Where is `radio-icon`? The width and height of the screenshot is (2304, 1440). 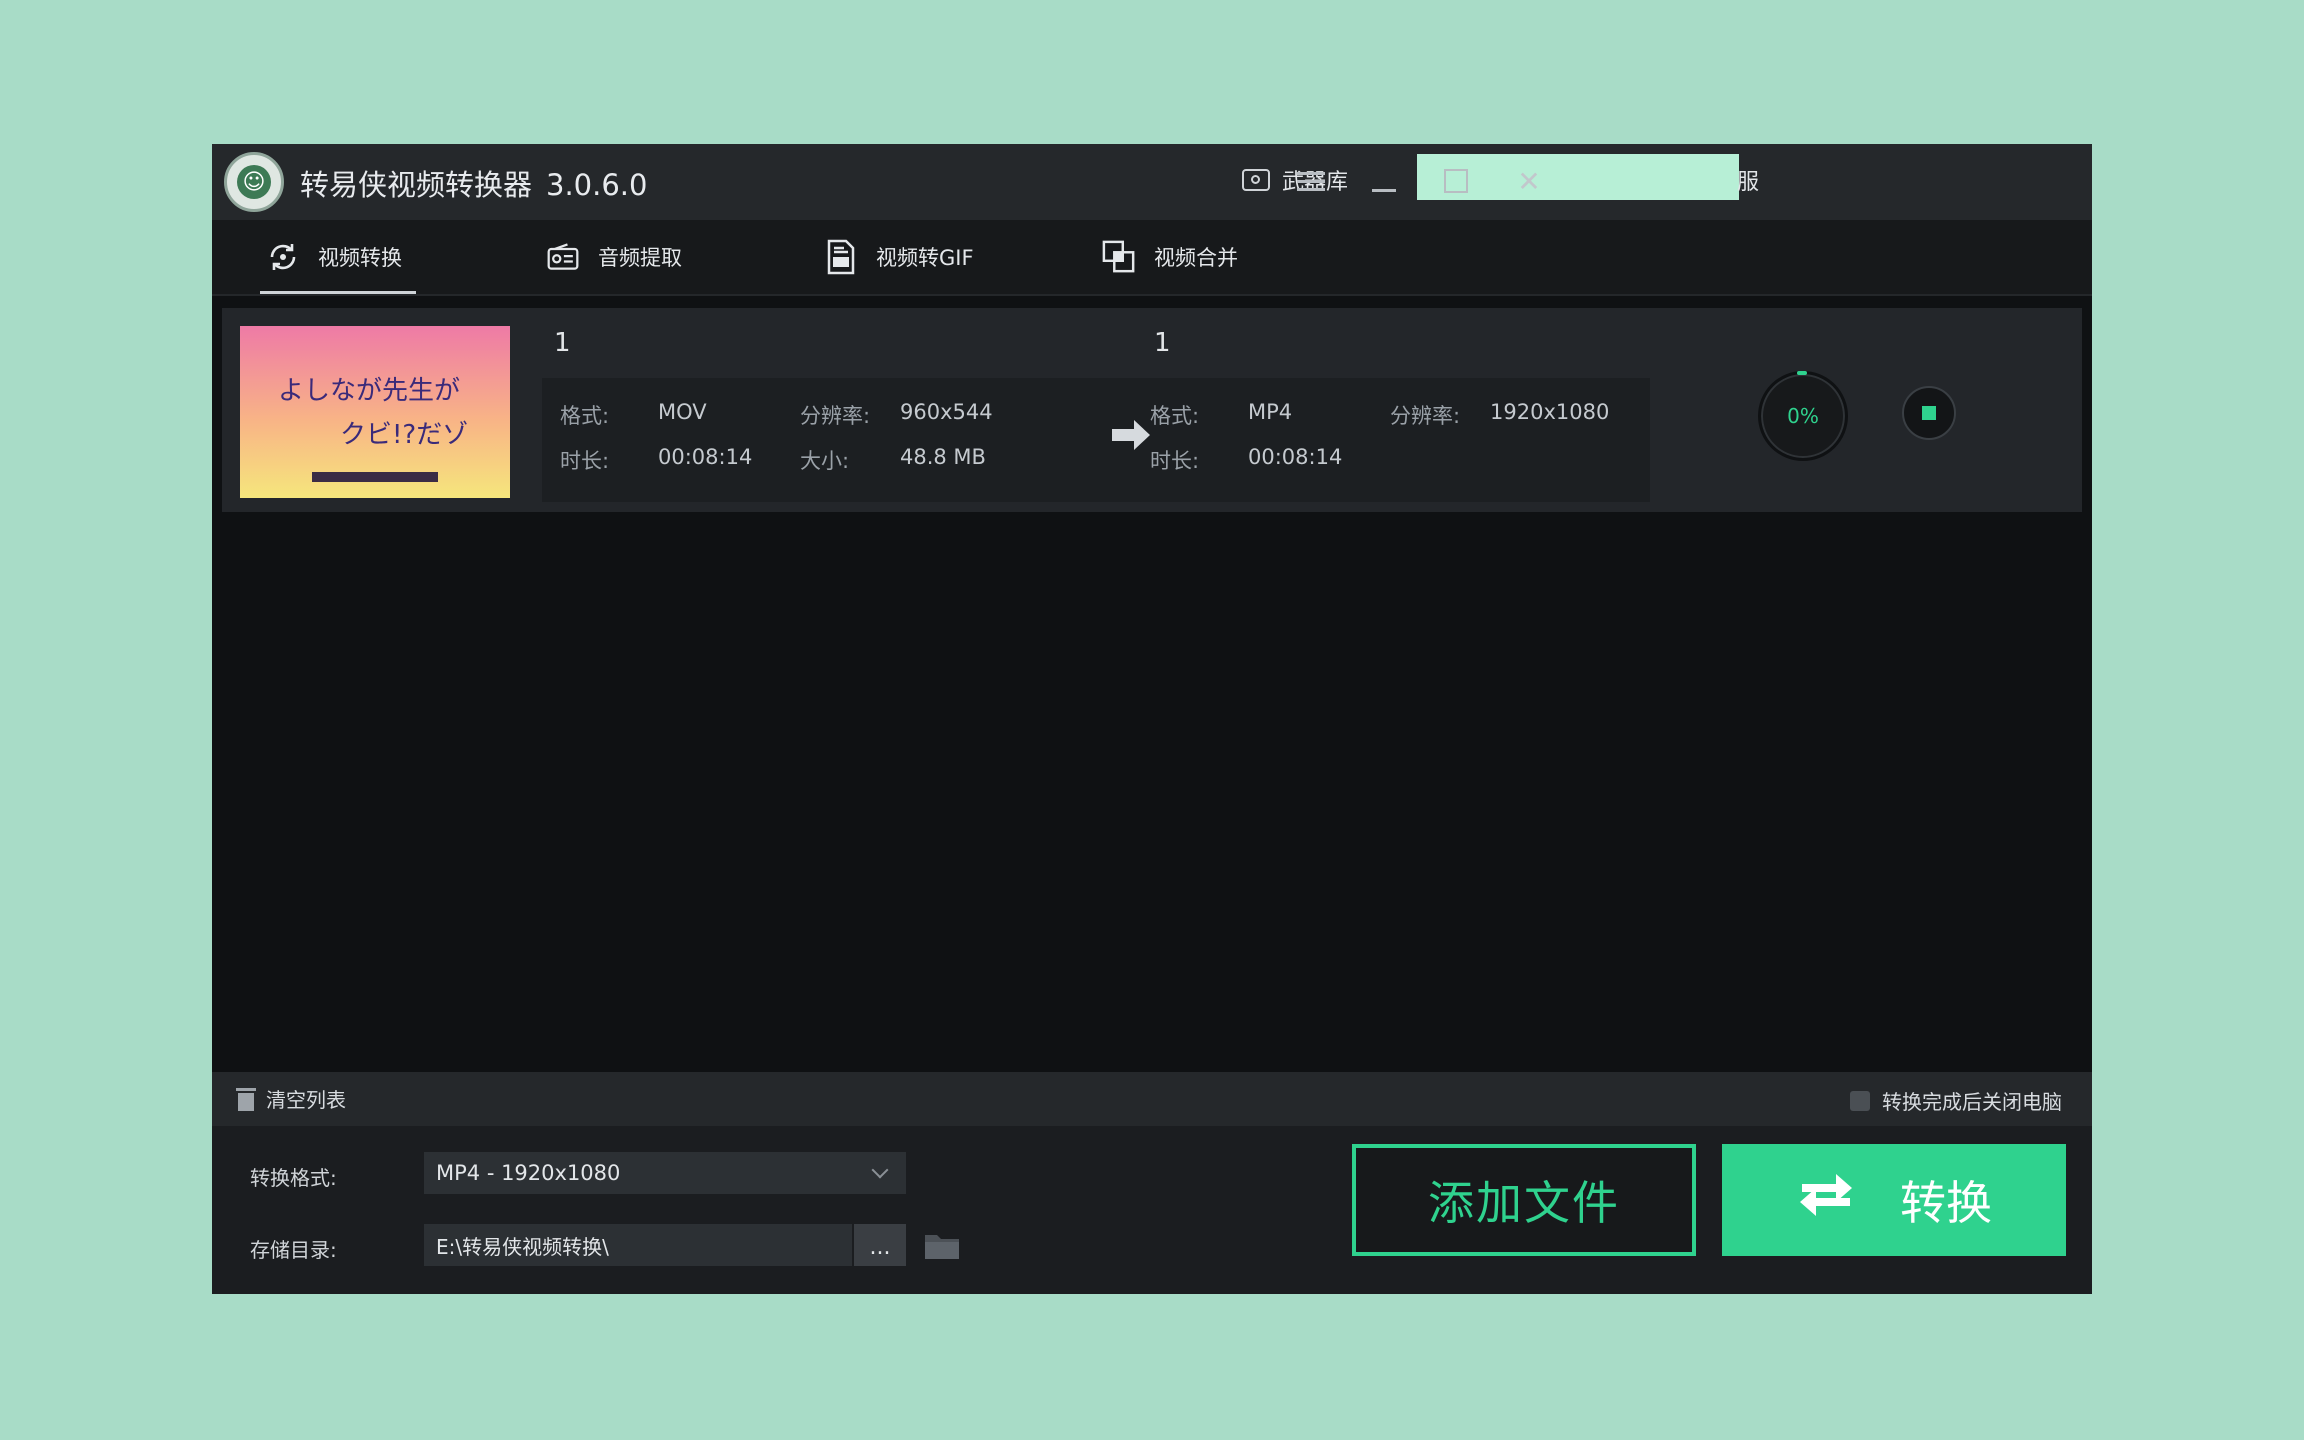
radio-icon is located at coordinates (563, 257).